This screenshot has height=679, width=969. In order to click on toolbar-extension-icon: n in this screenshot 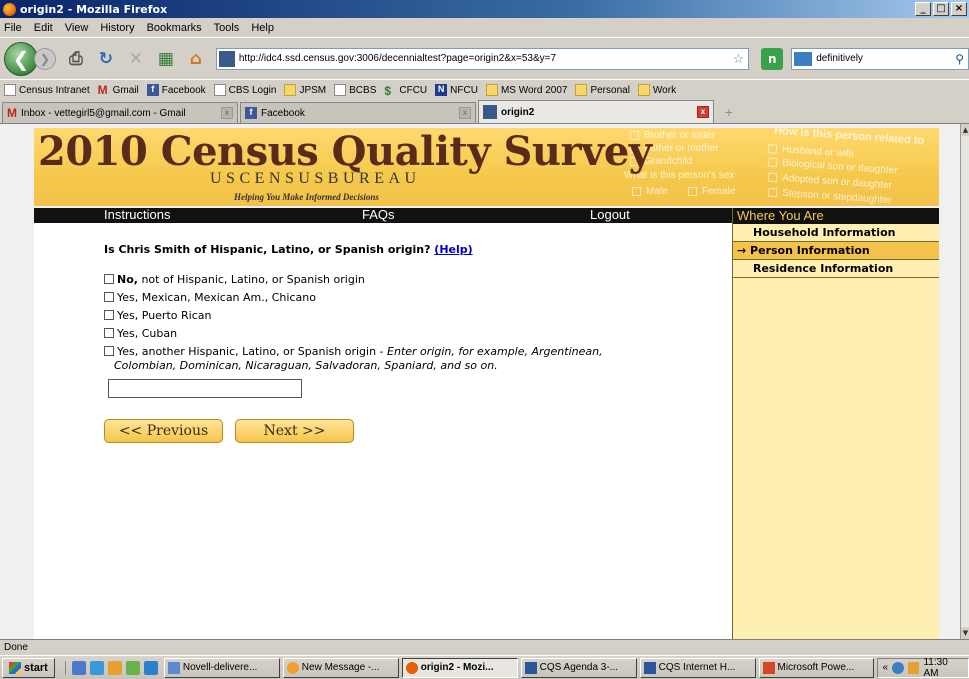, I will do `click(772, 58)`.